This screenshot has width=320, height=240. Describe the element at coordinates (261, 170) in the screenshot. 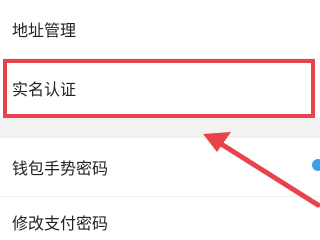

I see `arrow-icon` at that location.